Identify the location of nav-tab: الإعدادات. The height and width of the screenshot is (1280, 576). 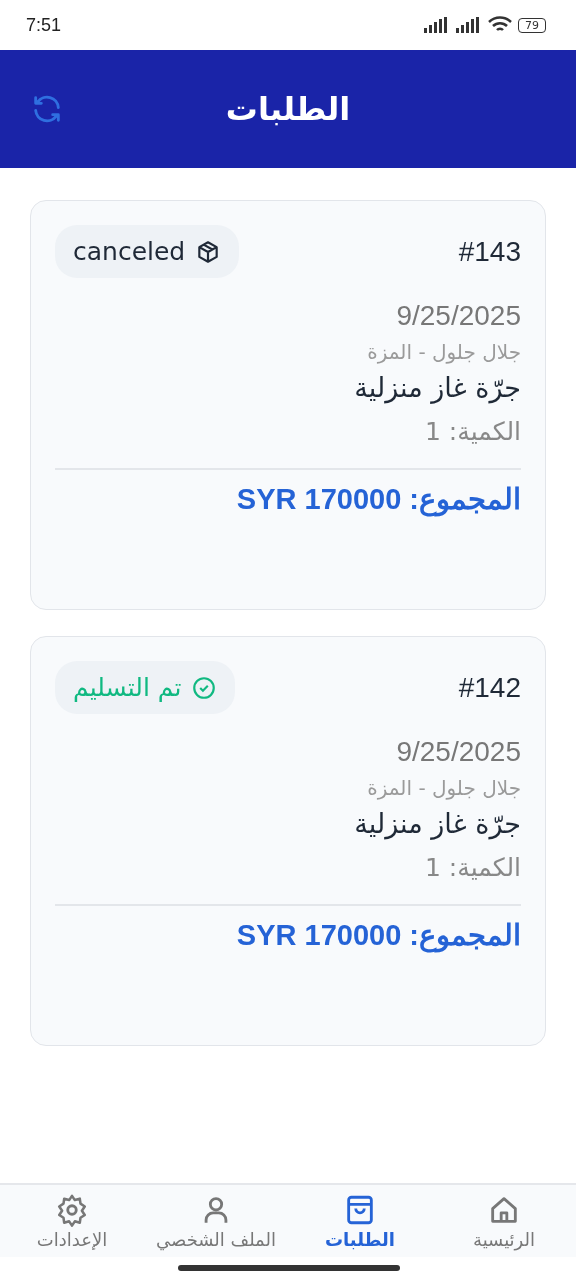
(72, 1221).